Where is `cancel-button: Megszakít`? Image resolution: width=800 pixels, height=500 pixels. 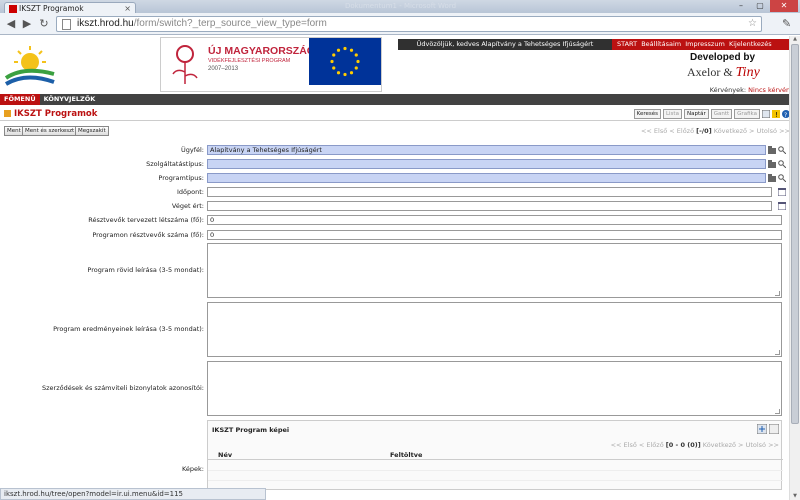 cancel-button: Megszakít is located at coordinates (92, 131).